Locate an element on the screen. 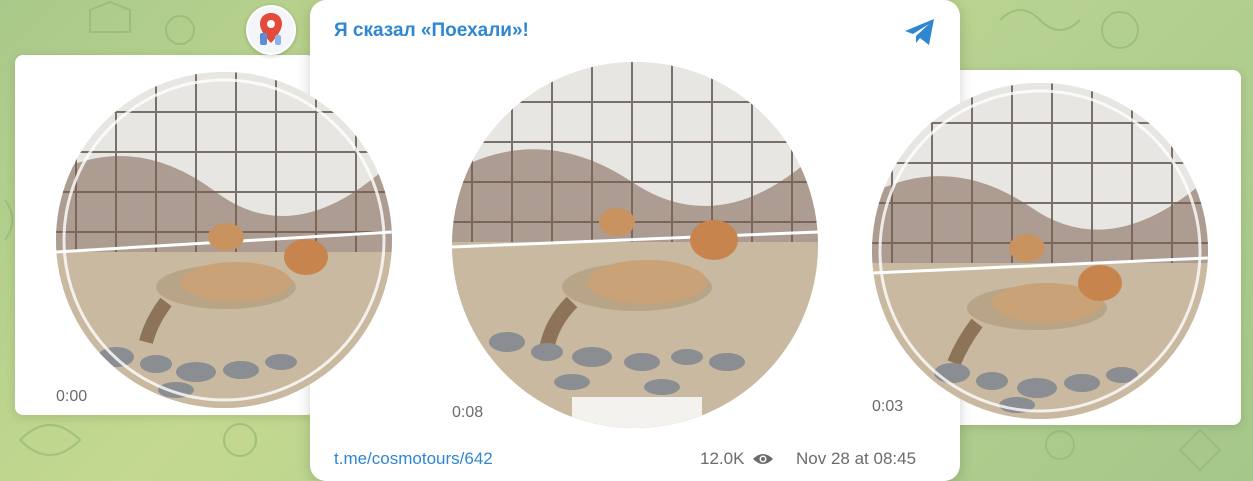 Image resolution: width=1253 pixels, height=481 pixels. channel-title: Я сказал «Поехали»! is located at coordinates (431, 31).